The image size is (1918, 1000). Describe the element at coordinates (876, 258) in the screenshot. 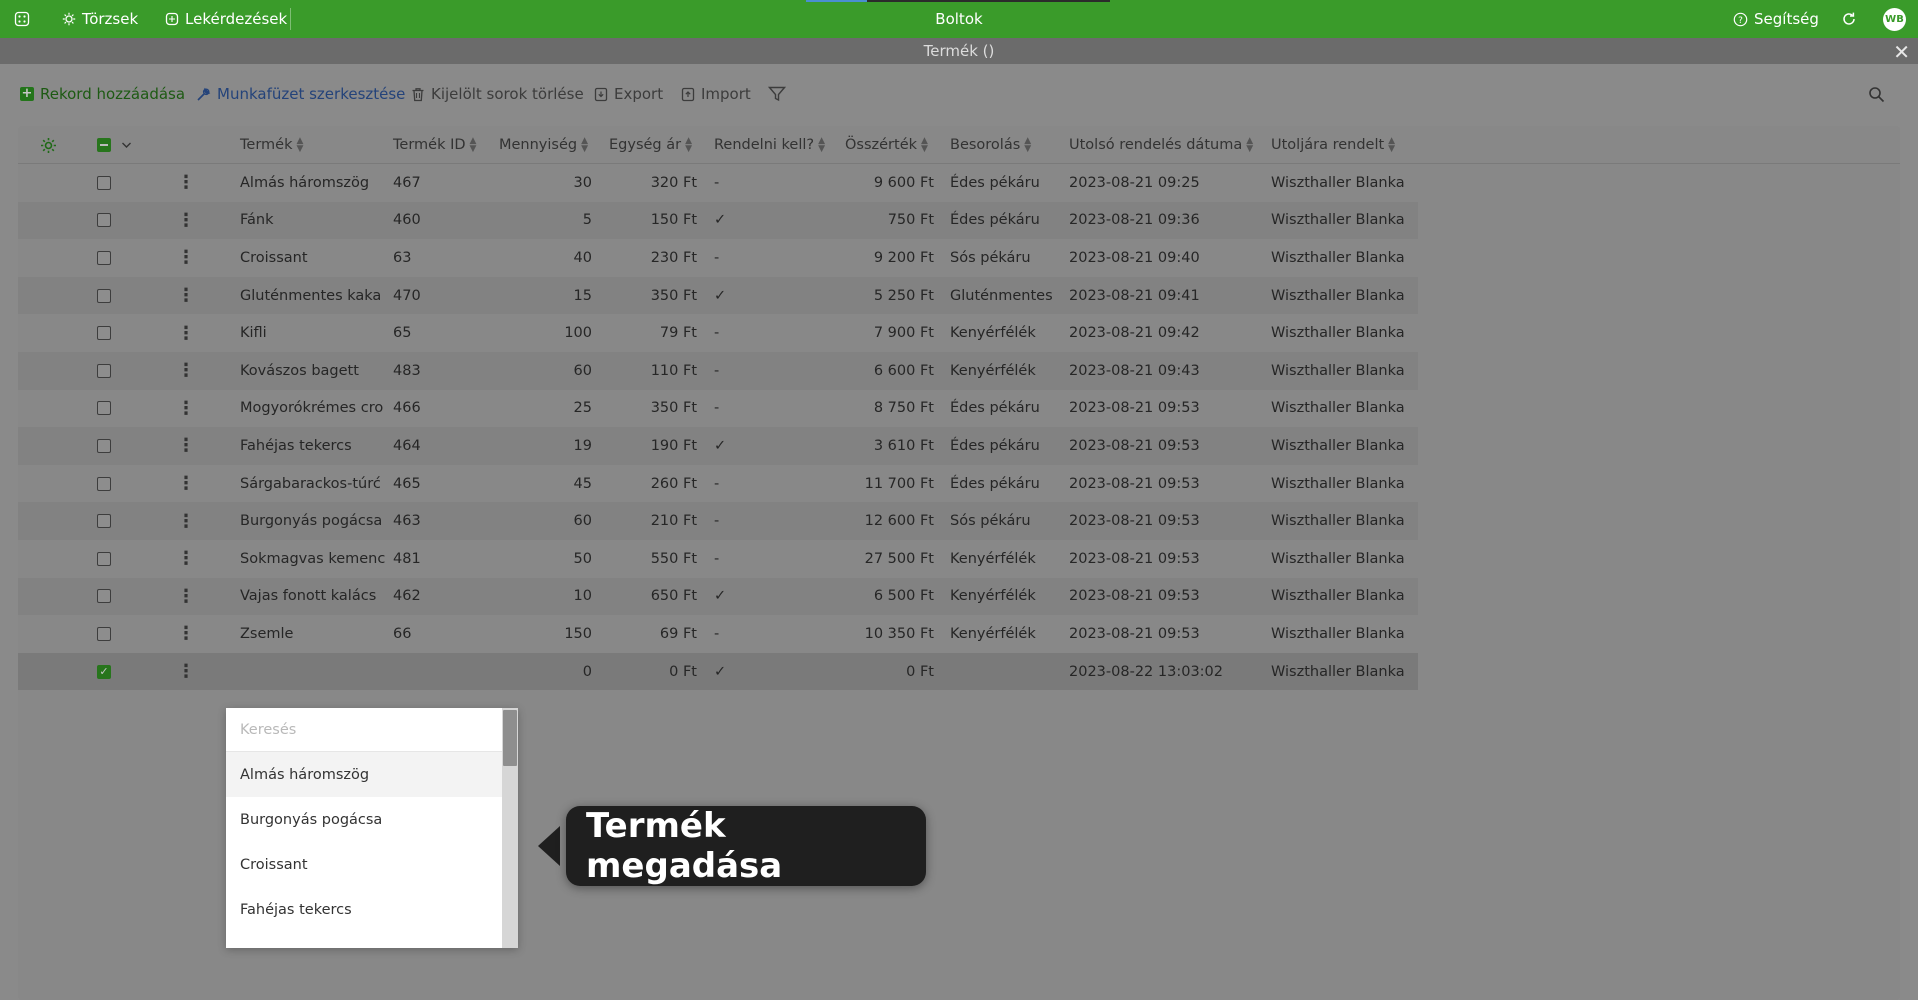

I see `cell-osszertek: 9 200 Ft` at that location.